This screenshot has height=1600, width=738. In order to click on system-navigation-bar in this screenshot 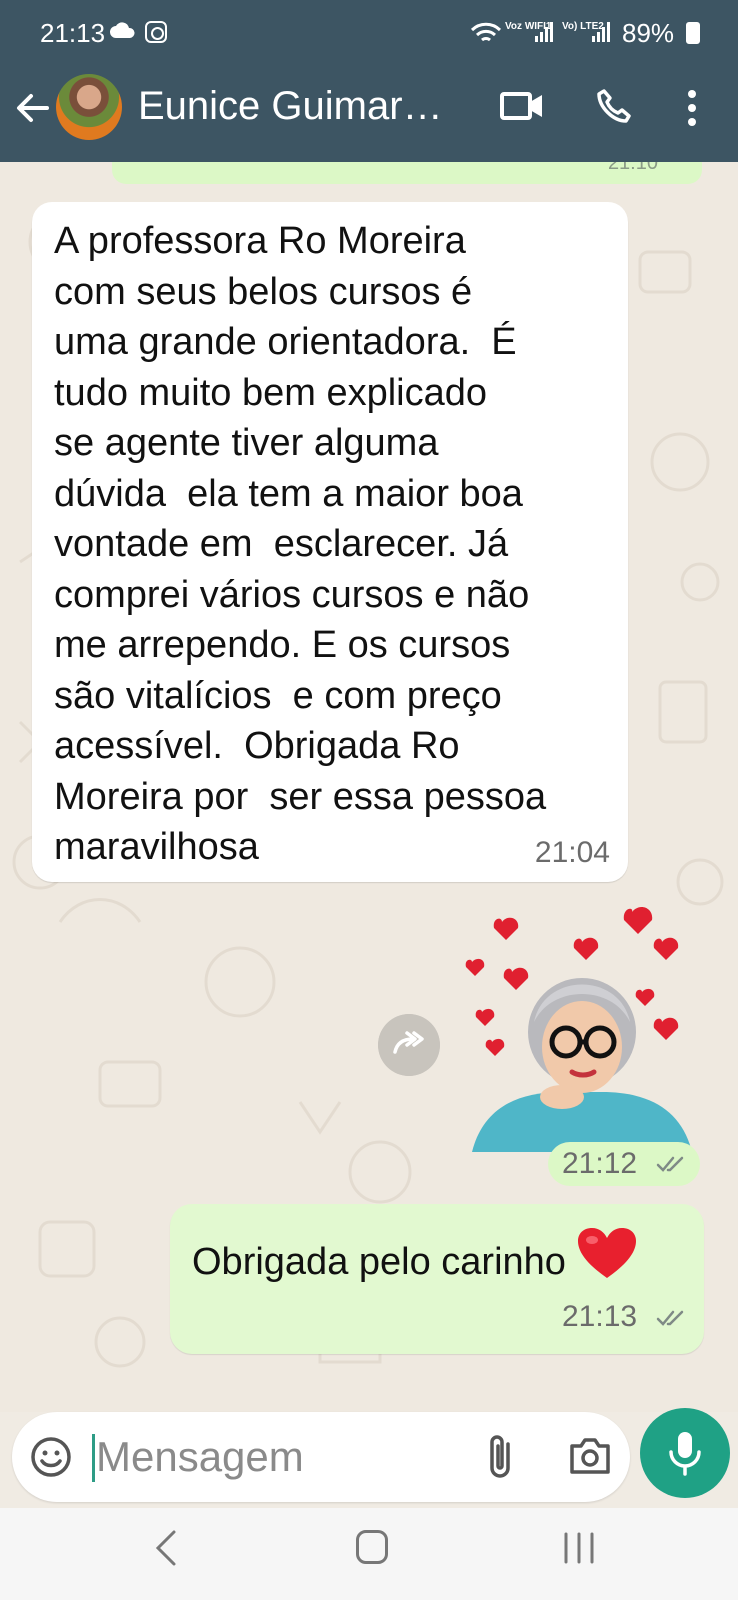, I will do `click(369, 1554)`.